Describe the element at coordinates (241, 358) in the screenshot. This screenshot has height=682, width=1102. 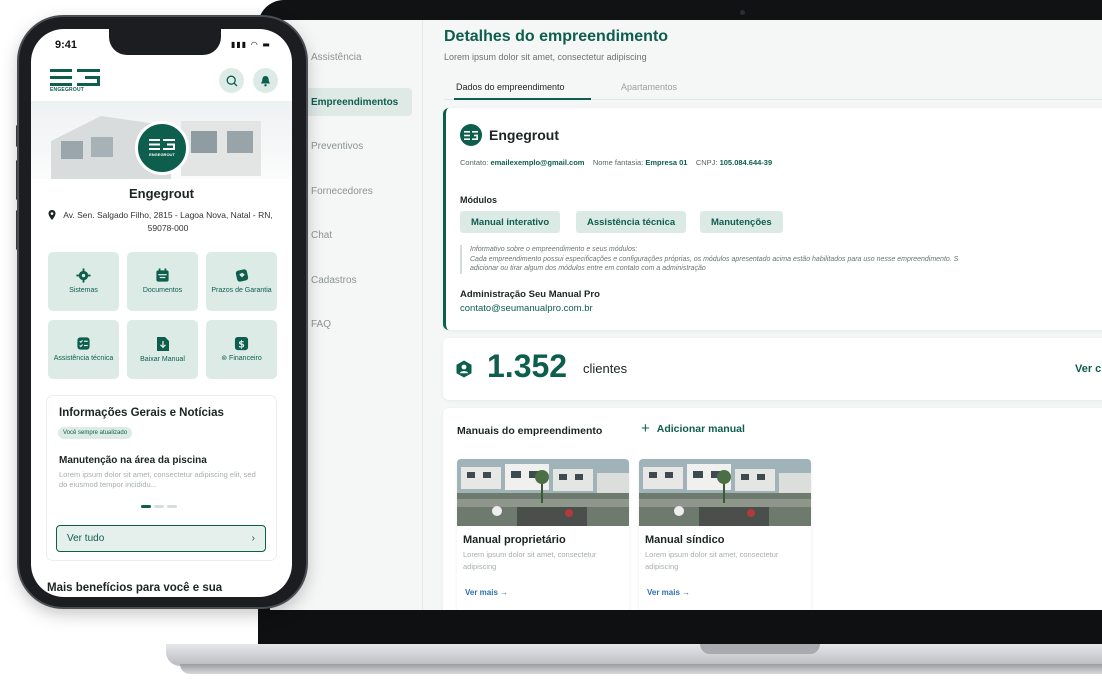
I see `tile-label: ⊚ Financeiro` at that location.